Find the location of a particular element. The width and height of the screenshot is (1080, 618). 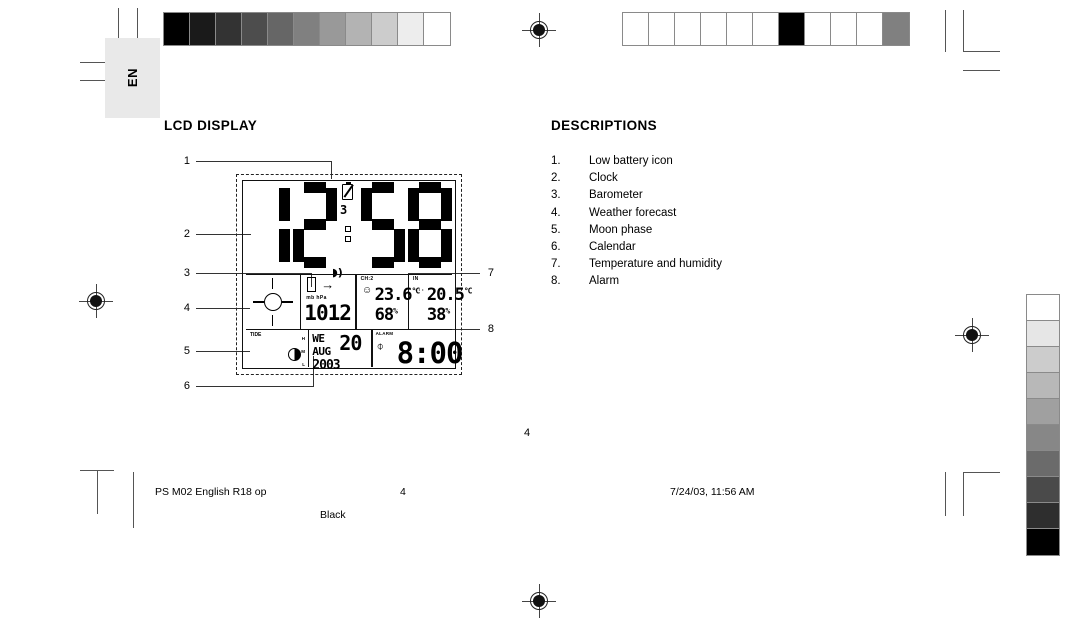

list-item: 7. Temperature and humidity is located at coordinates (701, 264).